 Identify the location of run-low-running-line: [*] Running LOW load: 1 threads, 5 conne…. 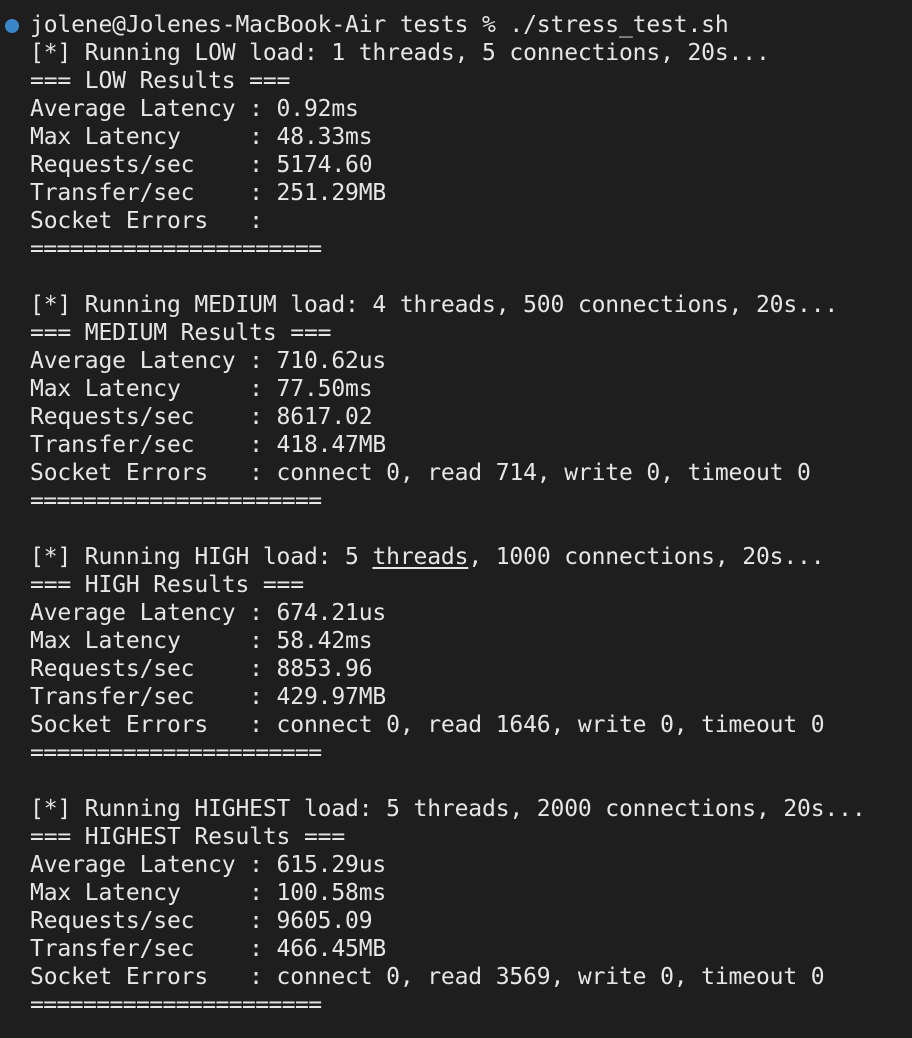
(400, 53).